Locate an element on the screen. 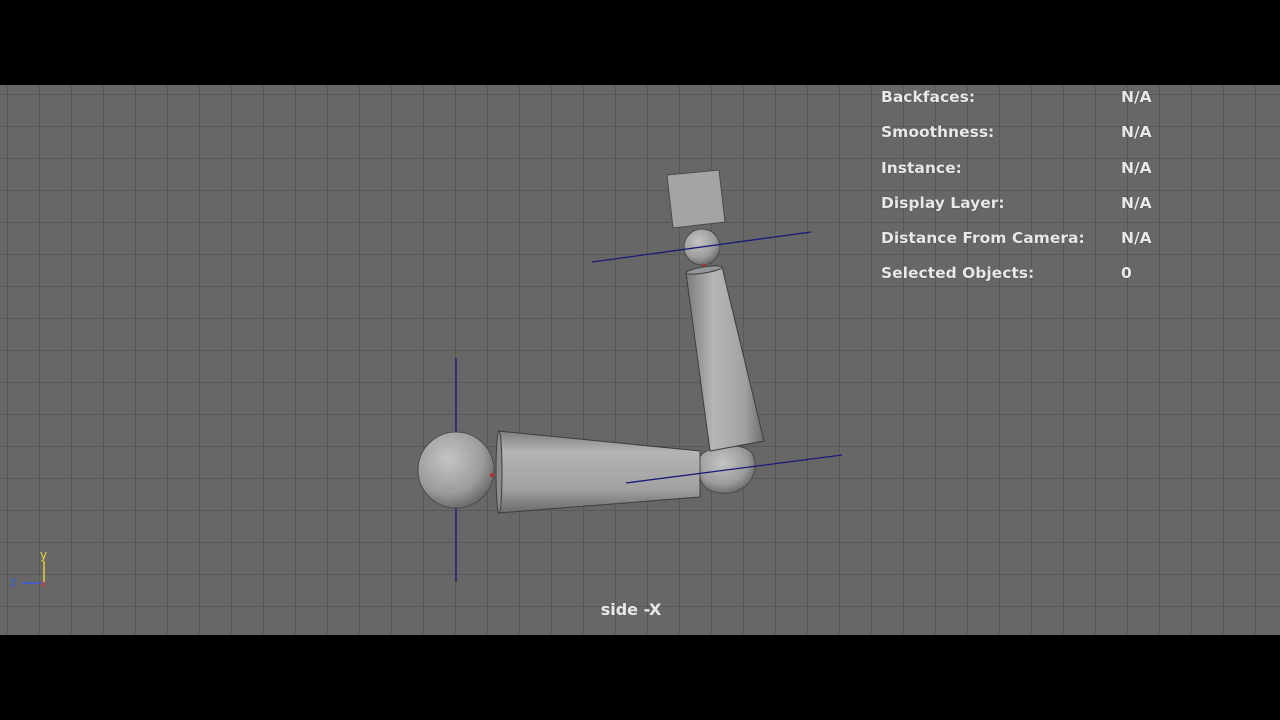 The height and width of the screenshot is (720, 1280). hud-label: Backfaces: is located at coordinates (928, 97).